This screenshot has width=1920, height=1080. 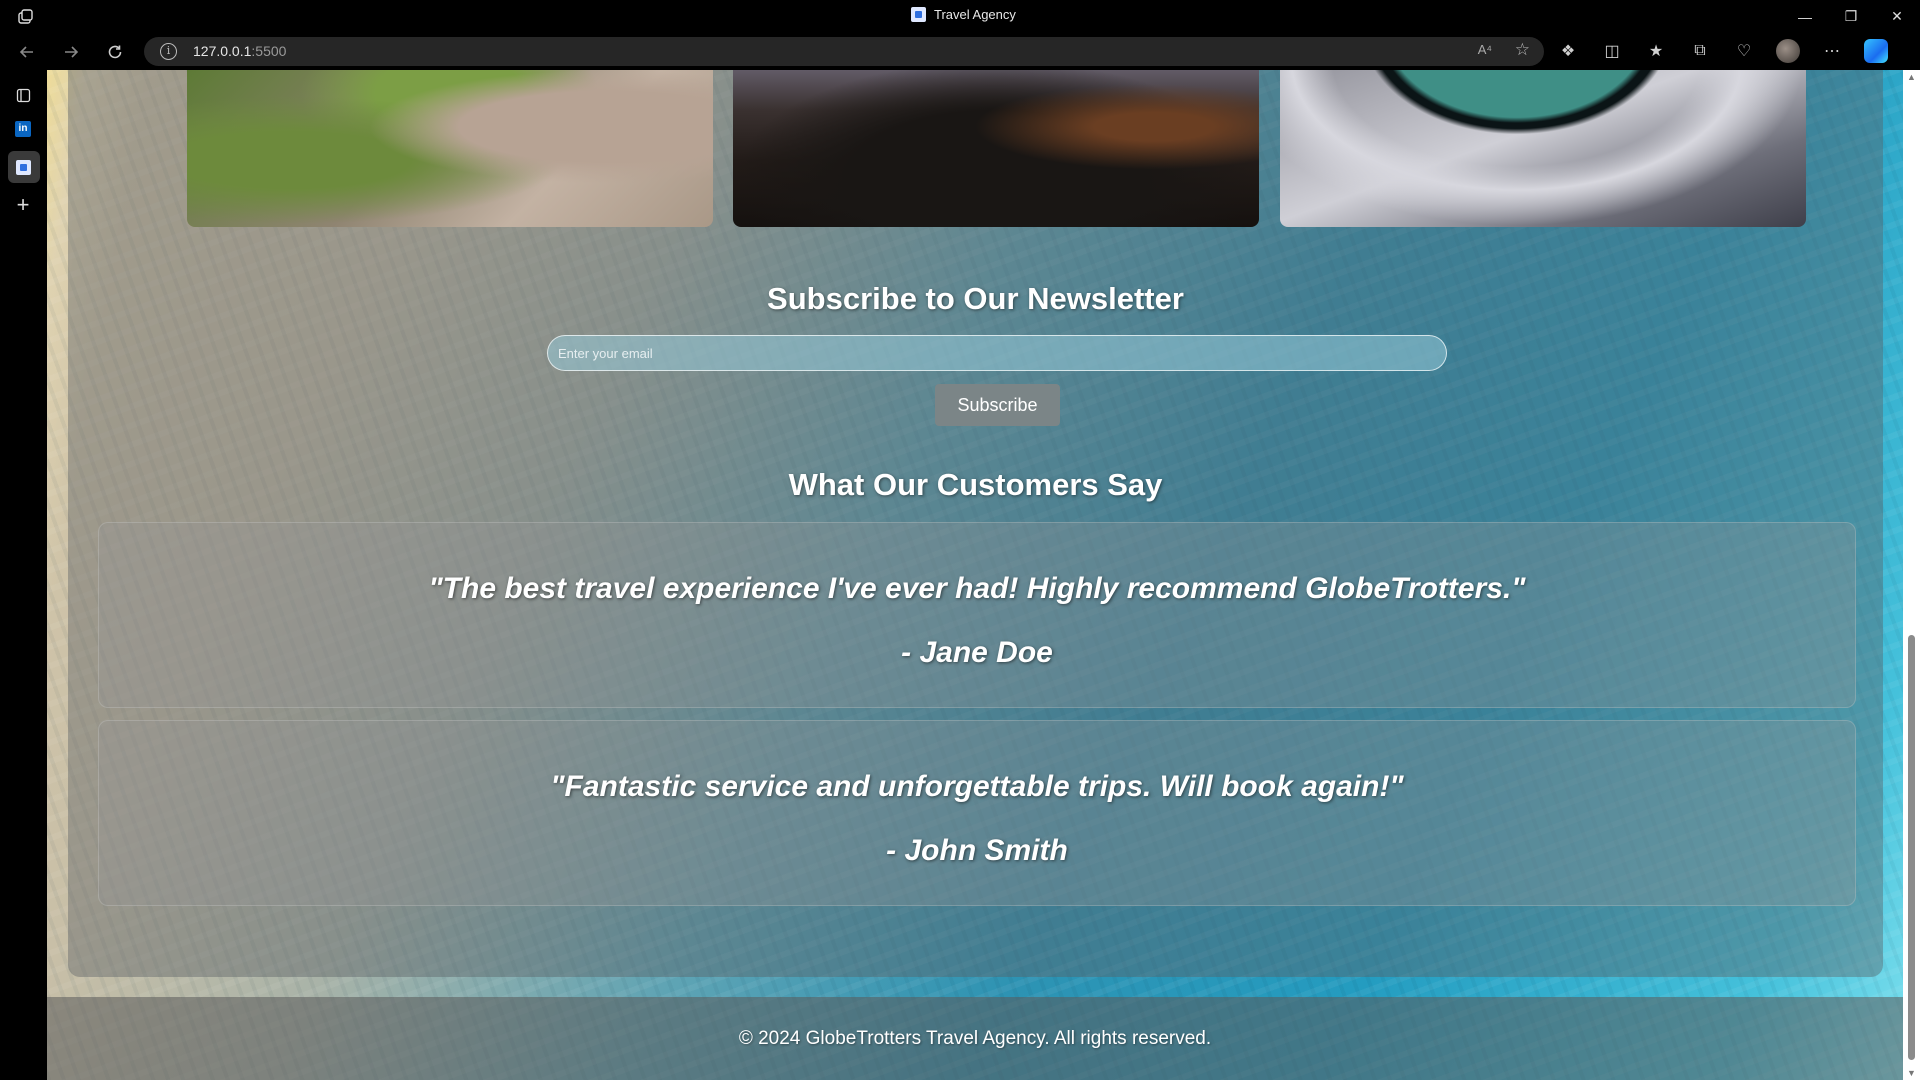 I want to click on browser-essentials-icon: ♡, so click(x=1744, y=51).